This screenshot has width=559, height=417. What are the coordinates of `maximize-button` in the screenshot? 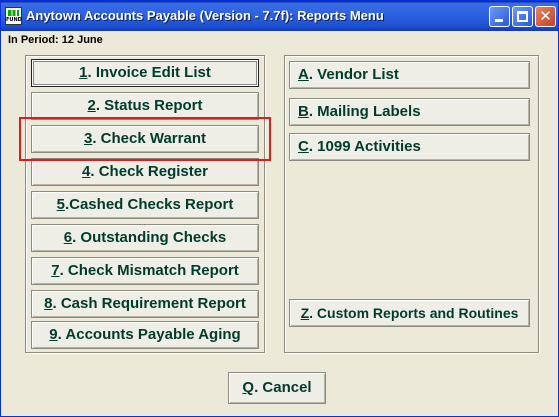 It's located at (522, 16).